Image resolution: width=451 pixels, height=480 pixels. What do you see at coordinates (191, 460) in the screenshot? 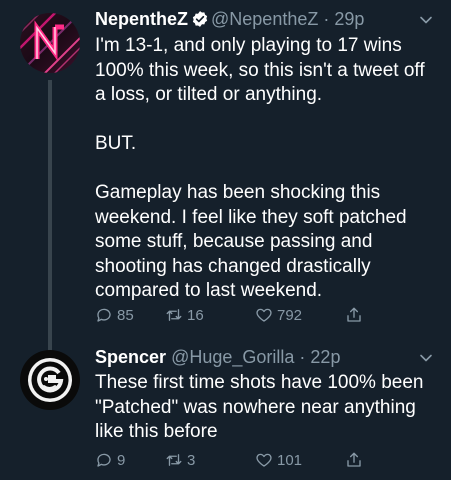
I see `retweet-count: 3` at bounding box center [191, 460].